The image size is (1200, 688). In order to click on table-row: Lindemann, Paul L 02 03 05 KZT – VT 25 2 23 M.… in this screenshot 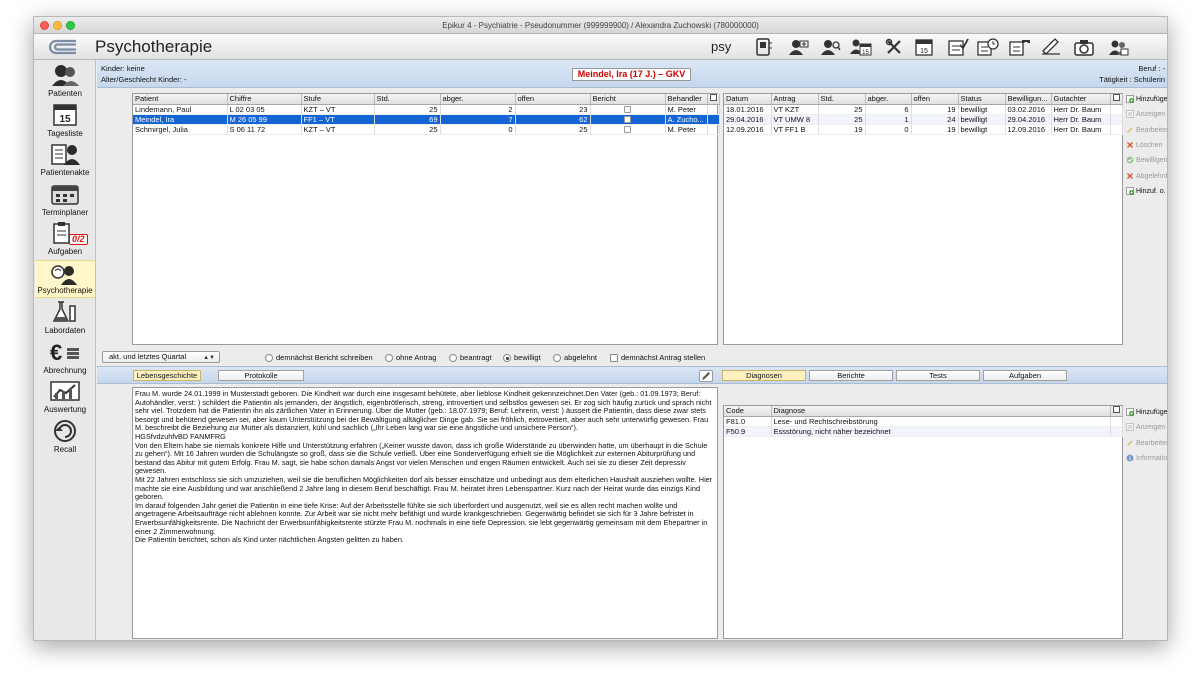, I will do `click(426, 109)`.